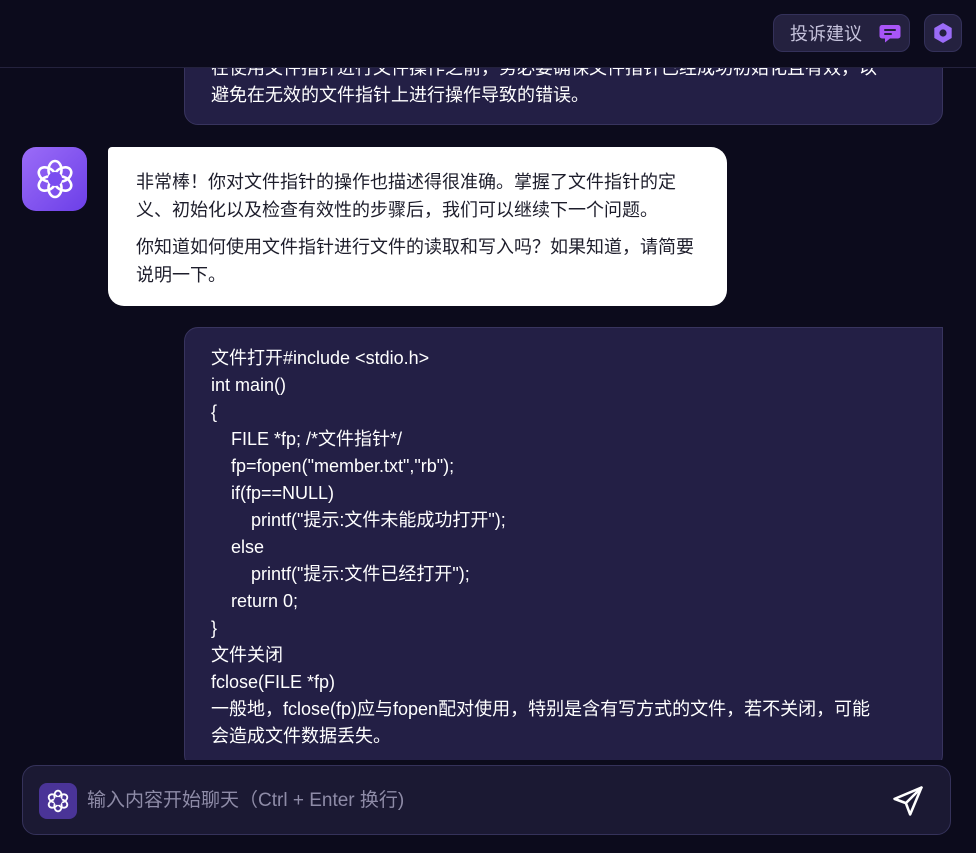  I want to click on bot-avatar, so click(54, 179).